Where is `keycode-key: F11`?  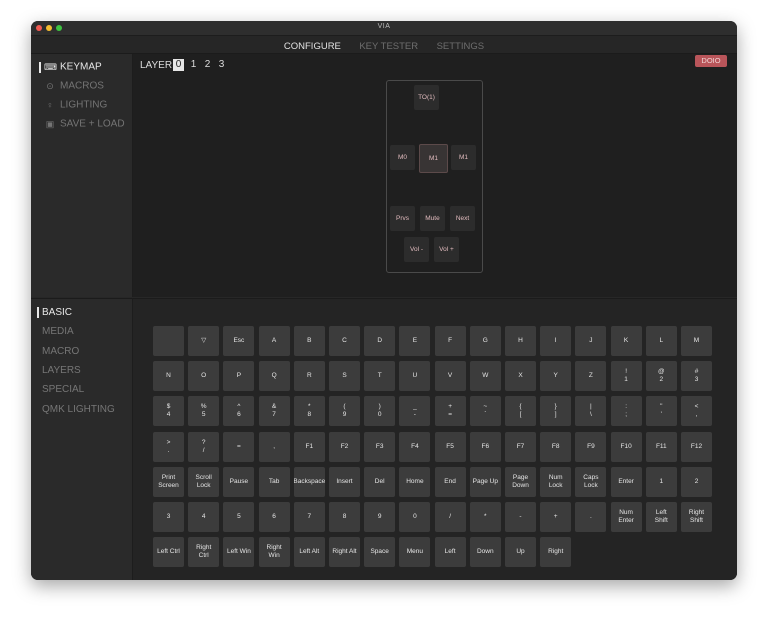 keycode-key: F11 is located at coordinates (661, 446).